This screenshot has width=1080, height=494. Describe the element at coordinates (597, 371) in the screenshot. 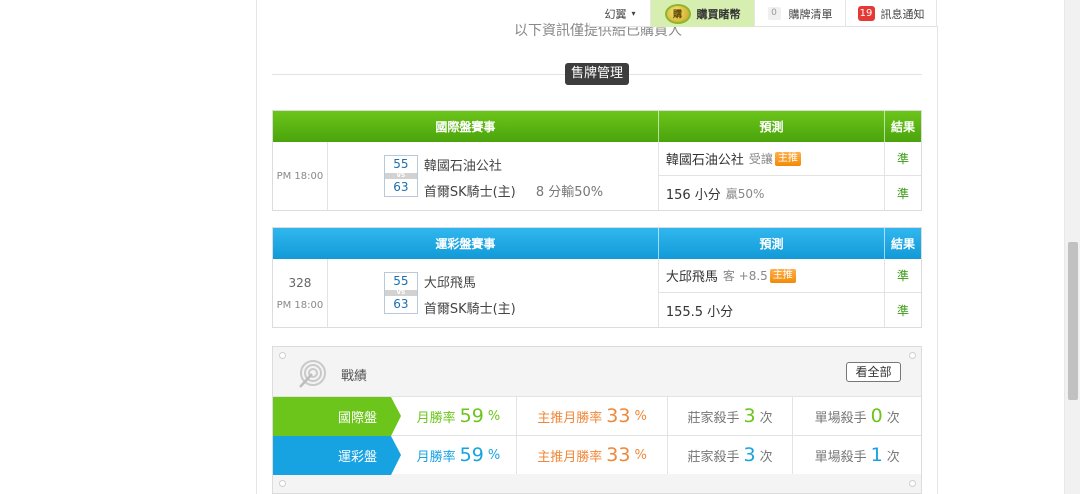

I see `record-header: 戰績 看全部` at that location.